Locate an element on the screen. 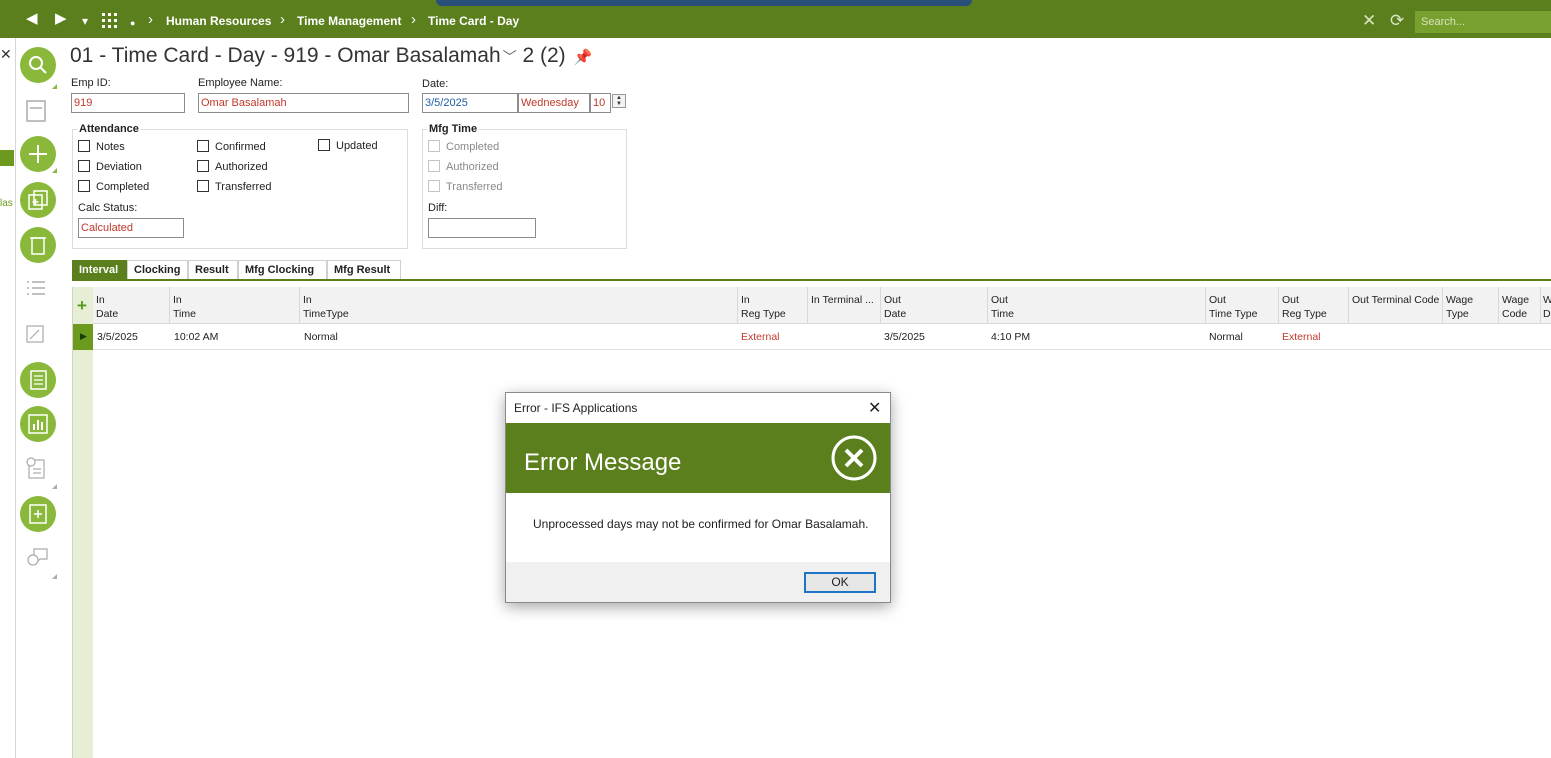 The width and height of the screenshot is (1551, 758). col-out-time-type: Out Time Type is located at coordinates (1242, 305).